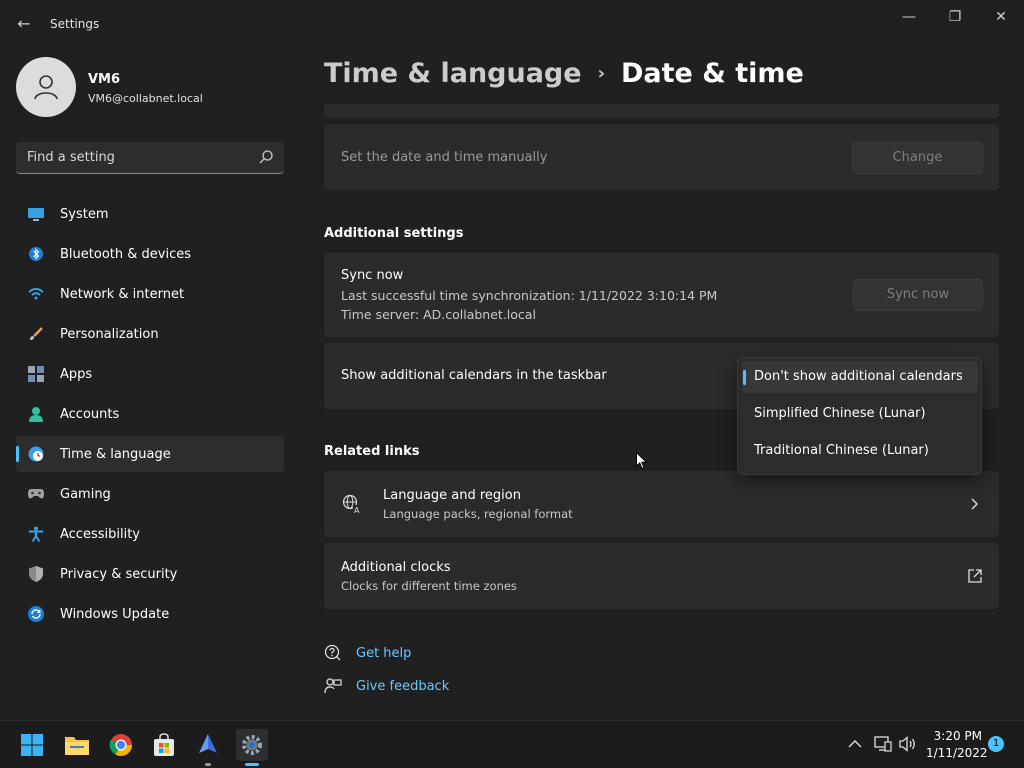 Image resolution: width=1024 pixels, height=768 pixels. I want to click on manual-time-label: Set the date and time manually, so click(444, 157).